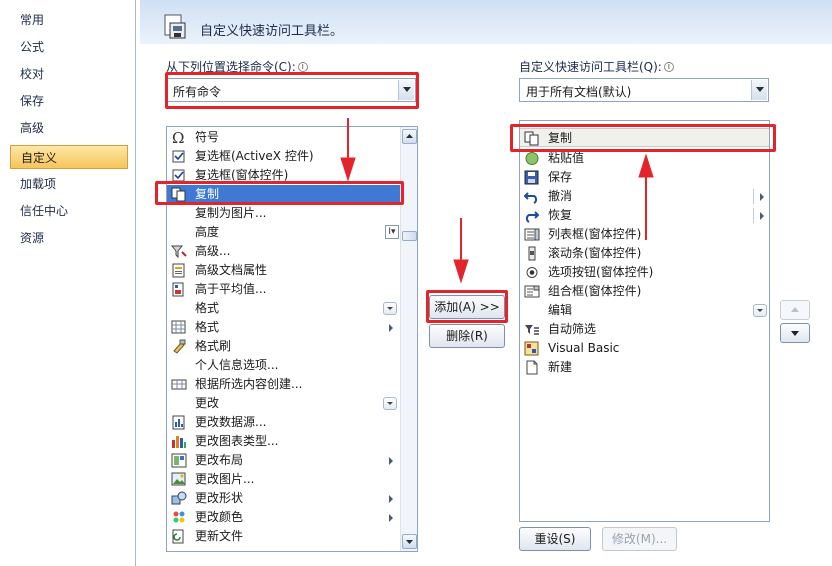 The height and width of the screenshot is (566, 832). Describe the element at coordinates (532, 253) in the screenshot. I see `scrollbar-icon` at that location.